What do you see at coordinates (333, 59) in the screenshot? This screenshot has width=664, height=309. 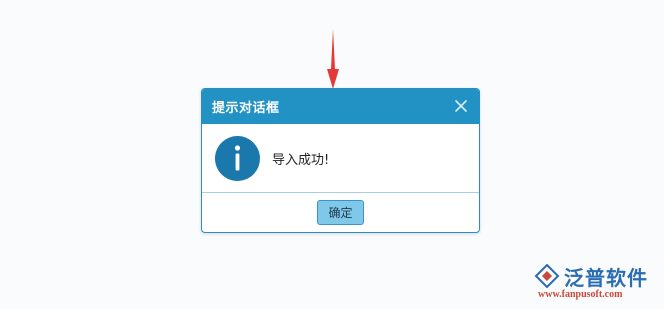 I see `pointer-arrow-icon` at bounding box center [333, 59].